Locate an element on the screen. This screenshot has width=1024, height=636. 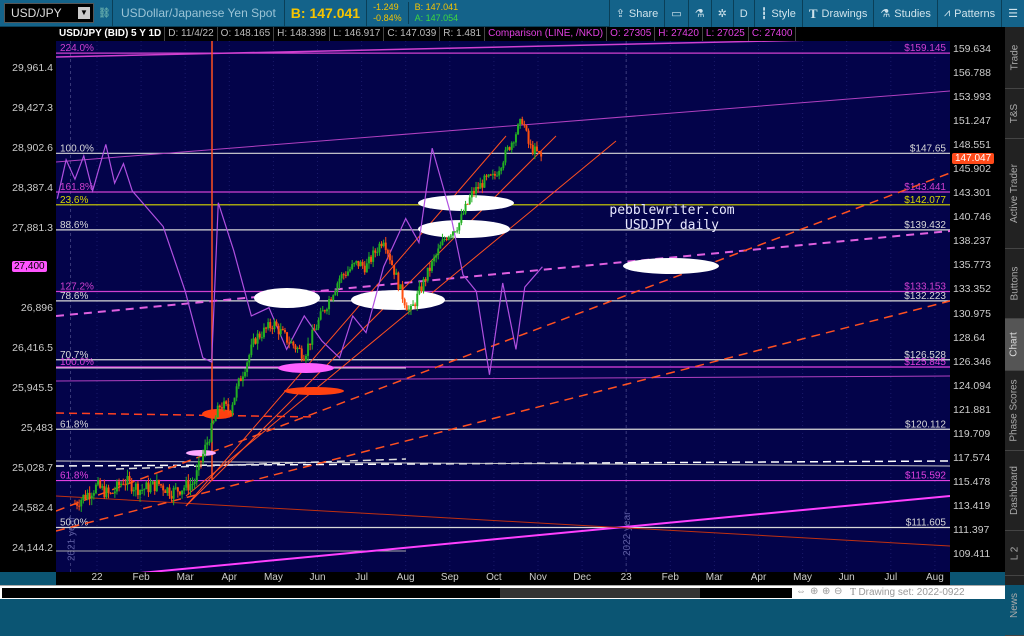
link-icon: ⛓ is located at coordinates (104, 13).